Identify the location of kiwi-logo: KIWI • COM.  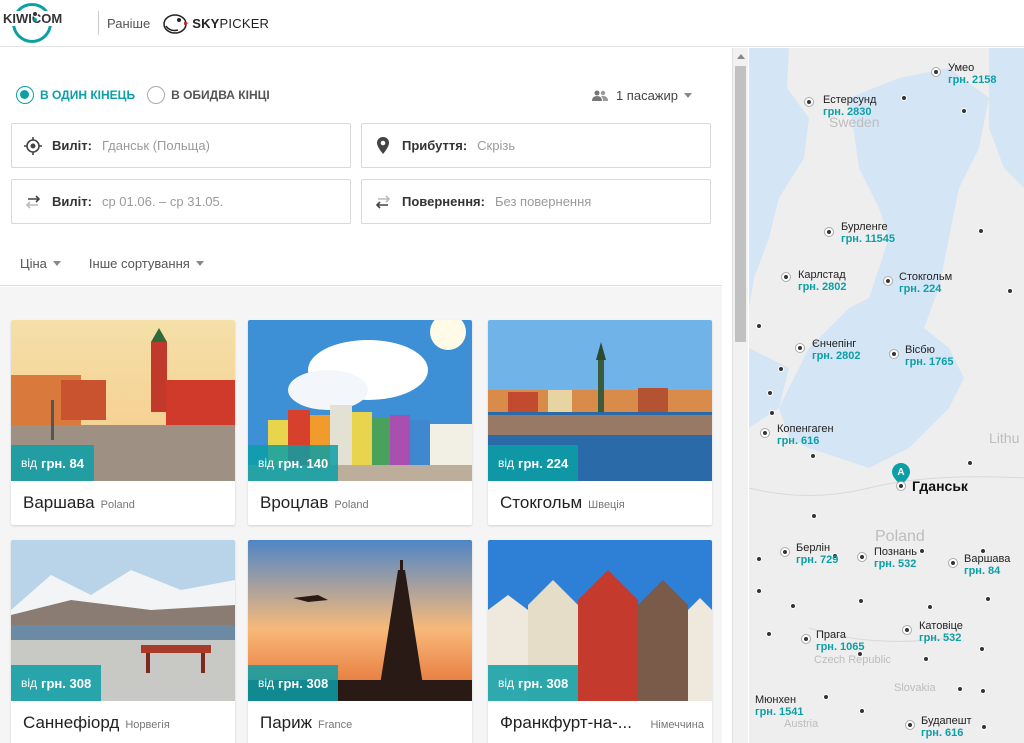
(34, 23).